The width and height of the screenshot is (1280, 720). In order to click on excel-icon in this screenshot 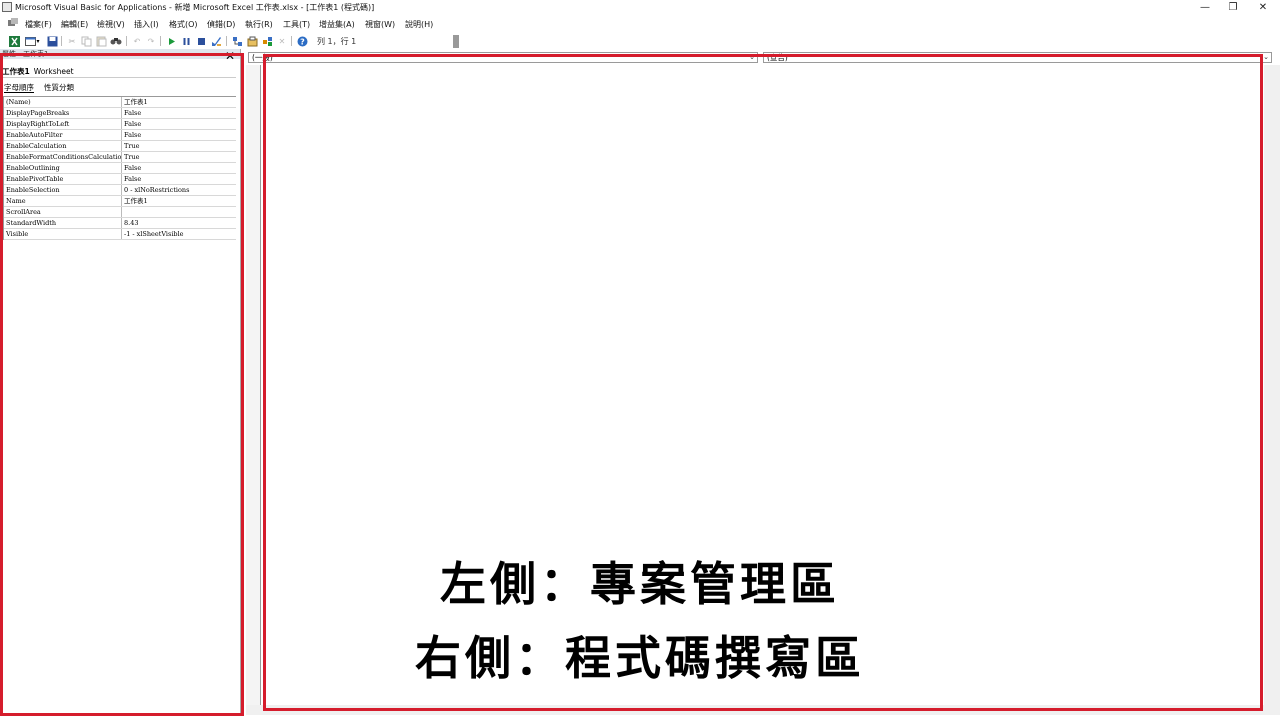, I will do `click(14, 41)`.